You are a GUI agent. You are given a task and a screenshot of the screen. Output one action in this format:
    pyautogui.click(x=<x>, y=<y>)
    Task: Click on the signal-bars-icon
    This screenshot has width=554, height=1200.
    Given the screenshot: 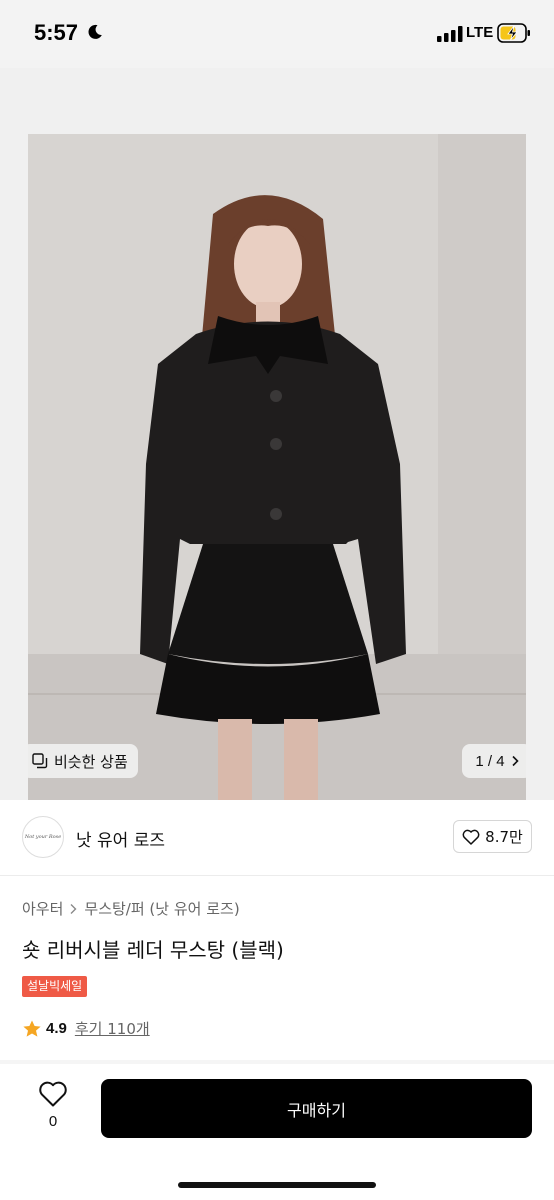 What is the action you would take?
    pyautogui.click(x=450, y=34)
    